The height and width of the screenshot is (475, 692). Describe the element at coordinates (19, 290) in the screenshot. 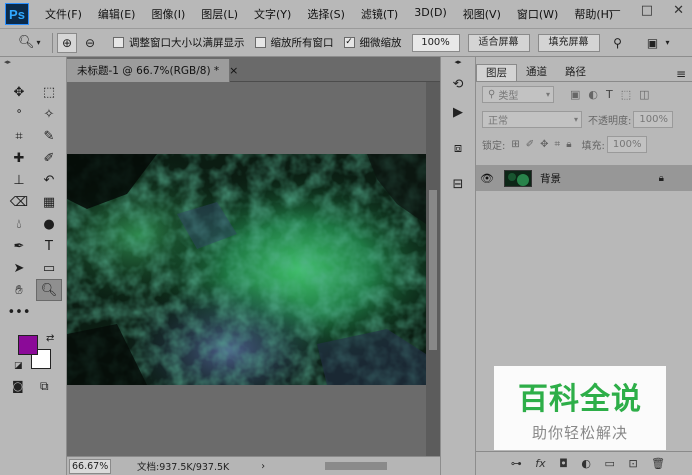

I see `hand-tool-icon: ✋︎` at that location.